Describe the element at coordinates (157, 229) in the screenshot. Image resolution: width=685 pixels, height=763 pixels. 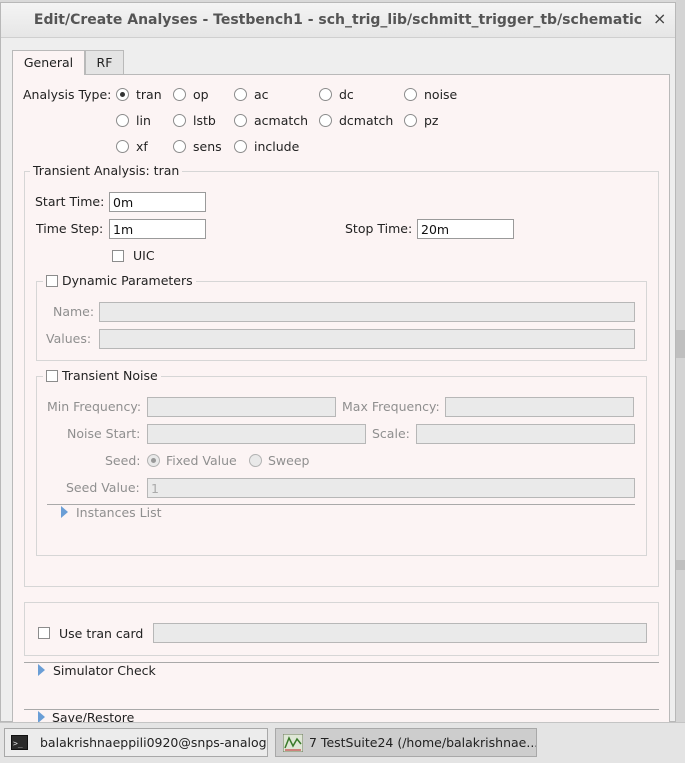
I see `time-step-input` at that location.